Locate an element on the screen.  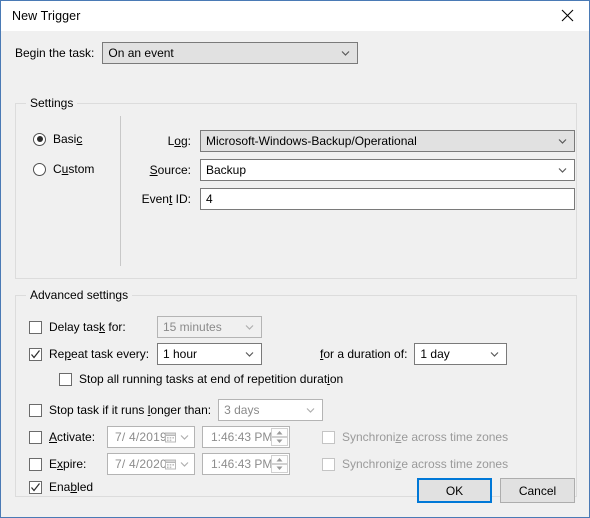
log-value: Microsoft-Windows-Backup/Operational is located at coordinates (311, 141).